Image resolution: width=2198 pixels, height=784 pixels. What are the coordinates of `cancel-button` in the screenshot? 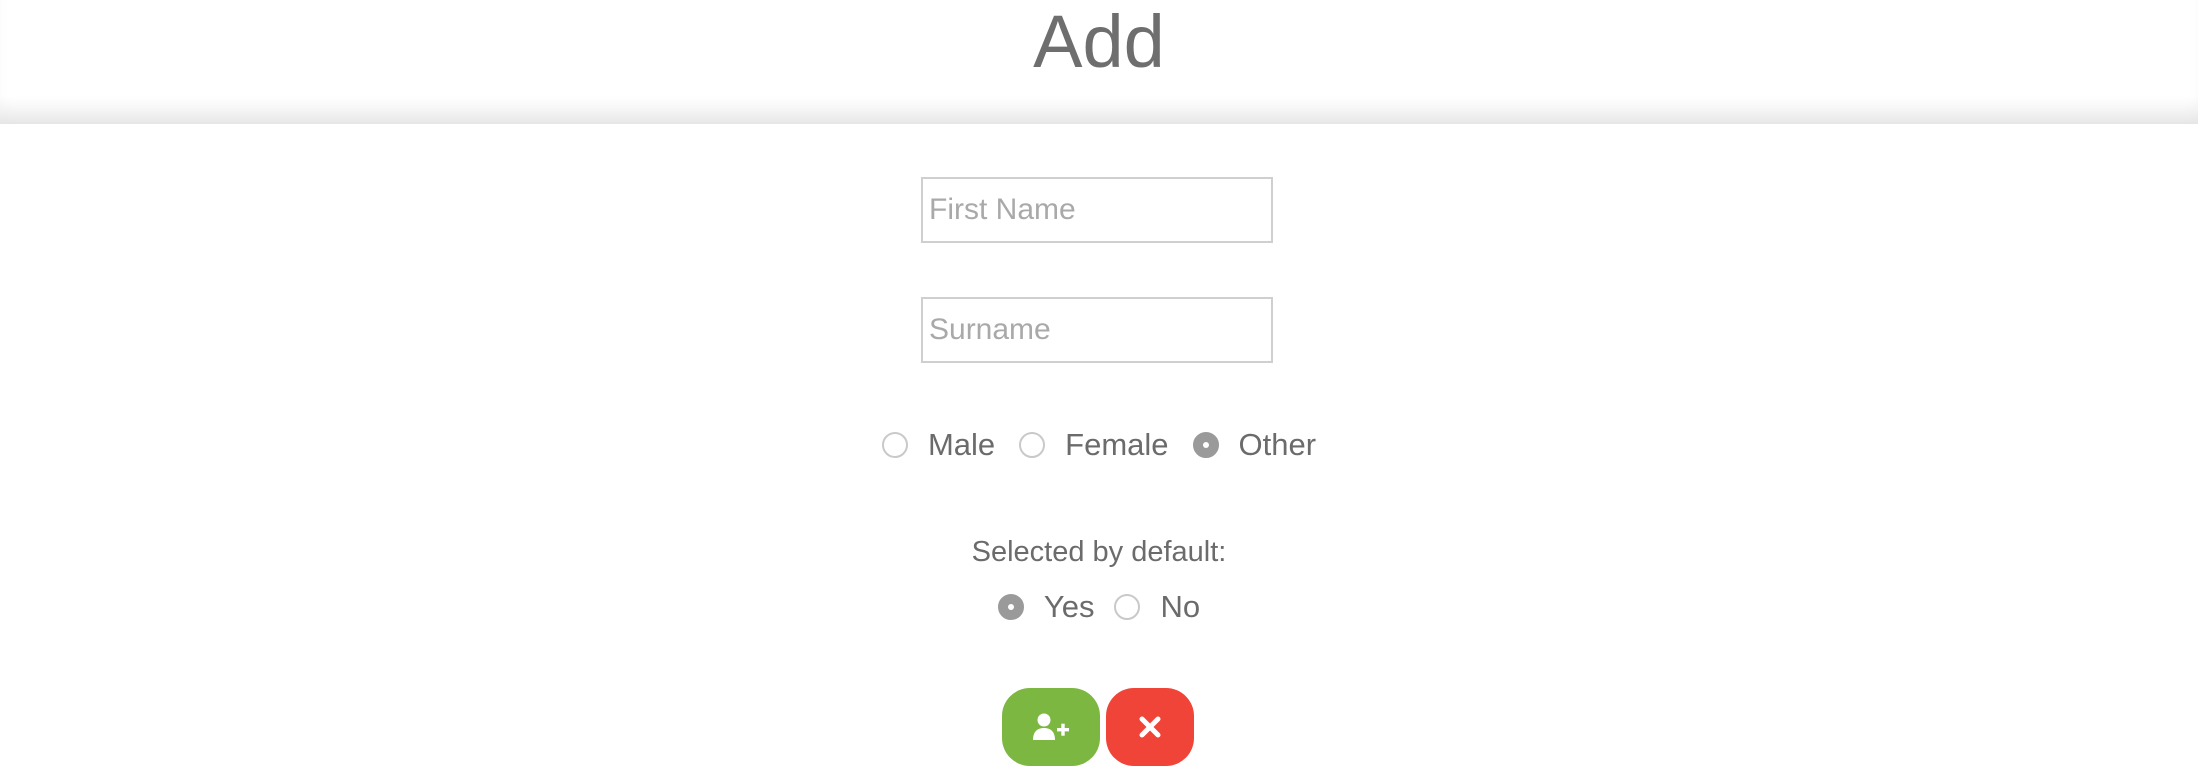 It's located at (1150, 727).